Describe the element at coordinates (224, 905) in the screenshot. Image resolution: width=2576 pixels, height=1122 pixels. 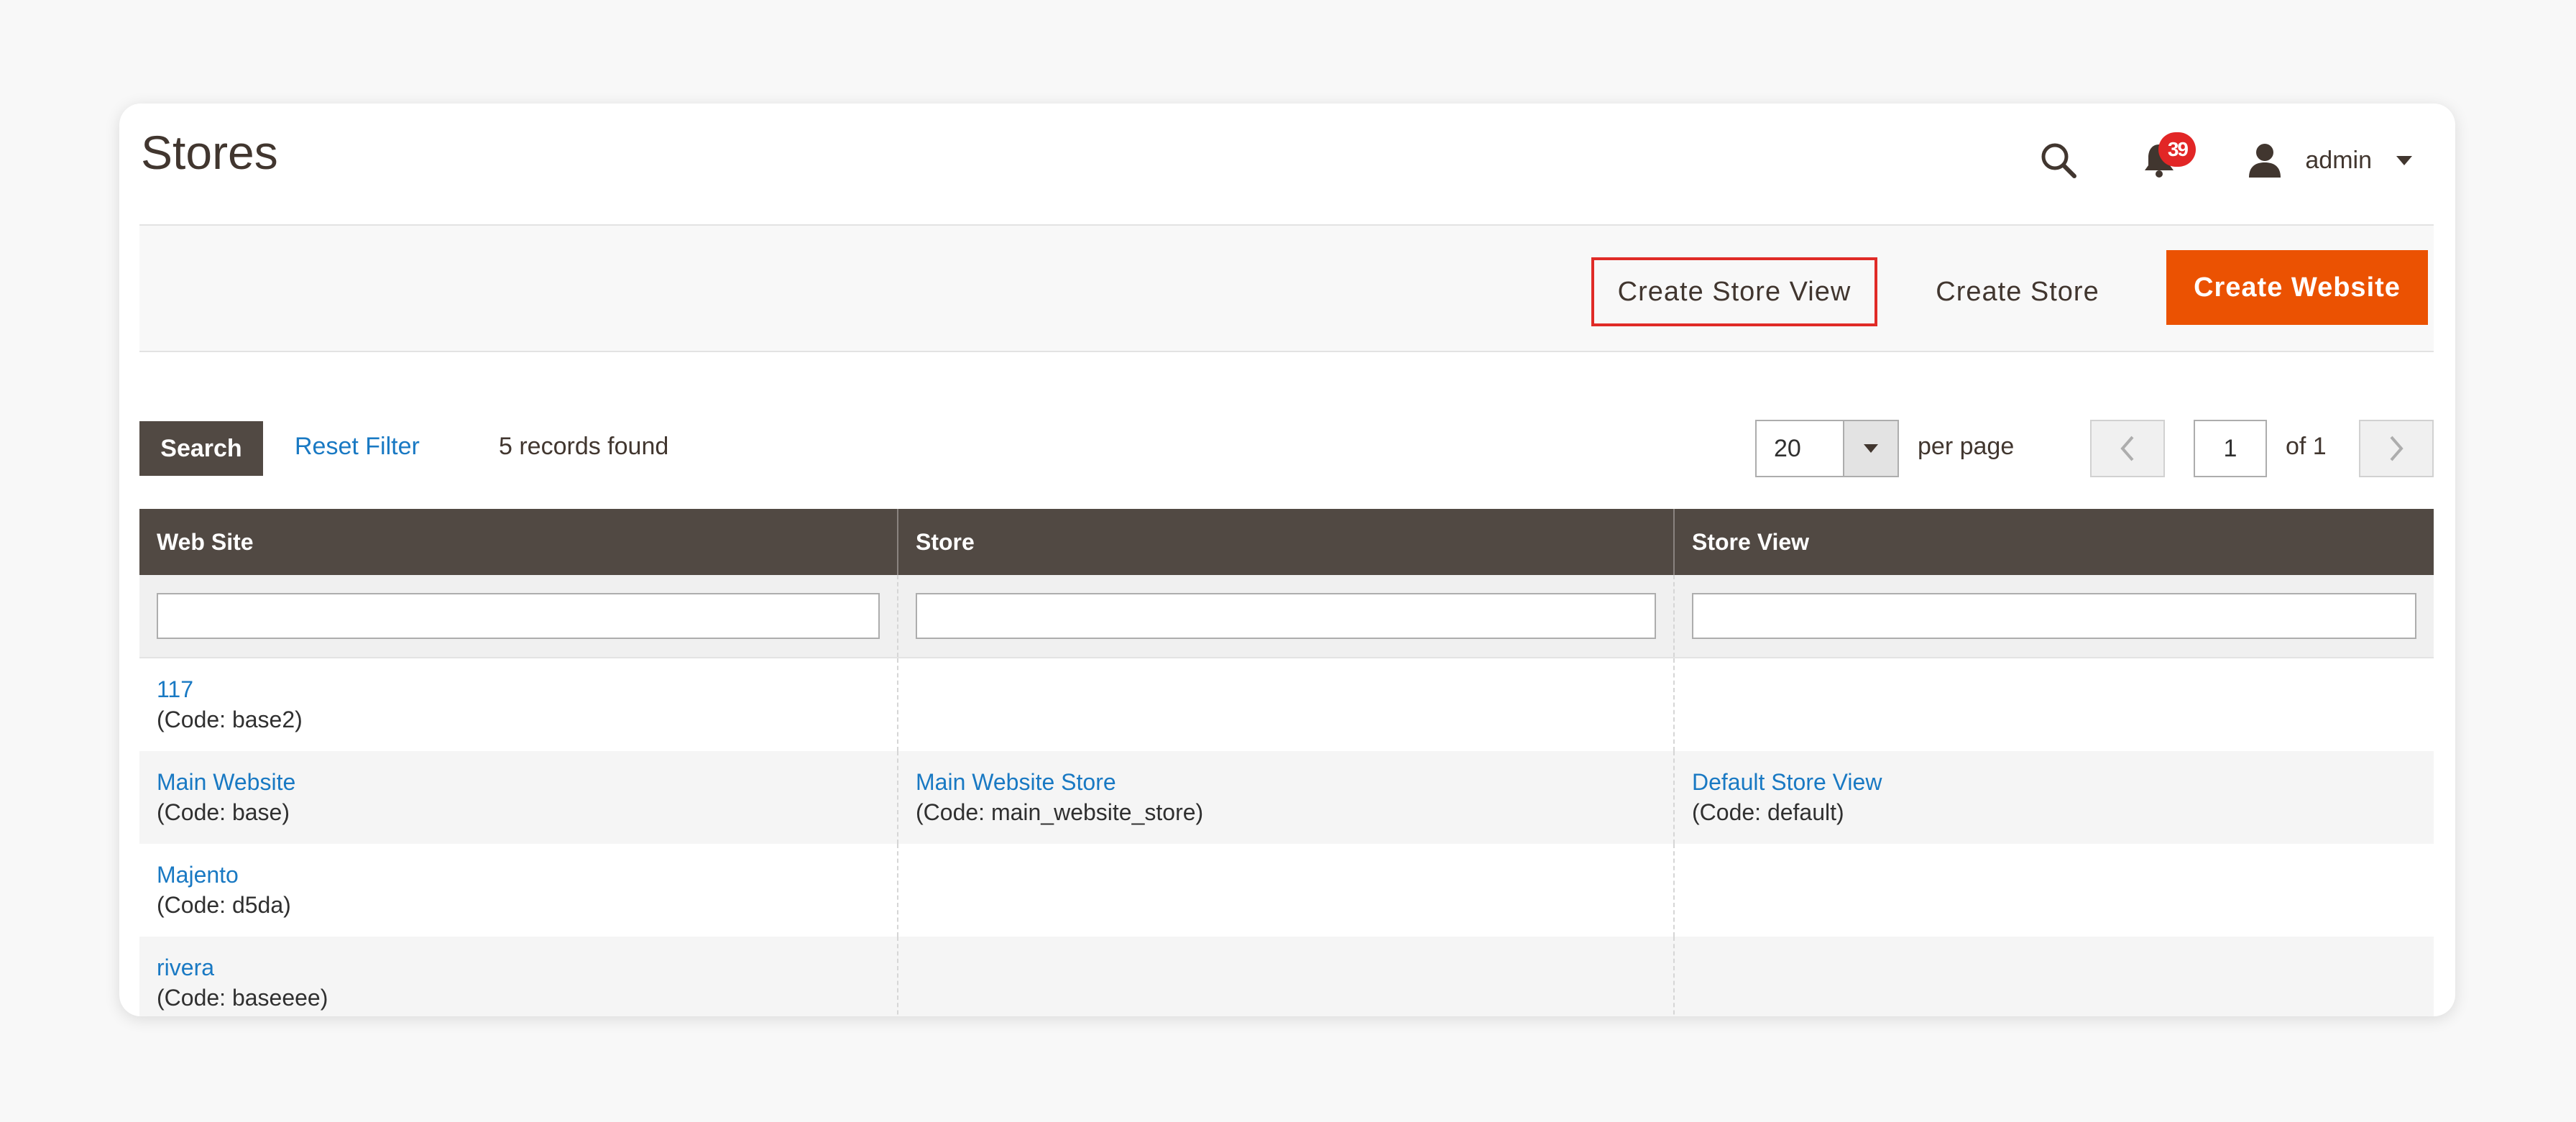
I see `website-code: (Code: d5da)` at that location.